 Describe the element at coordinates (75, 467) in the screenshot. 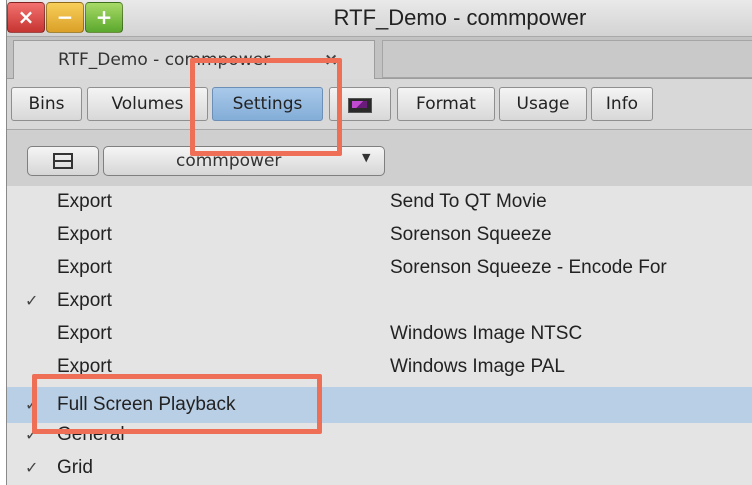

I see `setting-name: Grid` at that location.